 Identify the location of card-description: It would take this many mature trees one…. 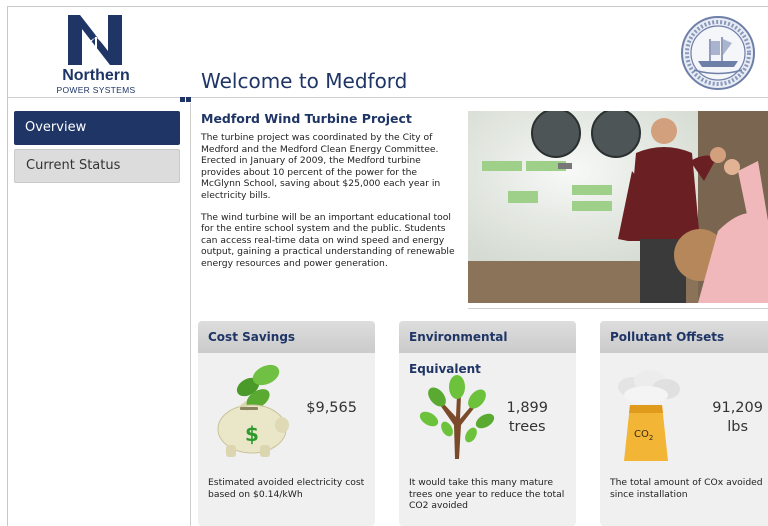
(487, 494).